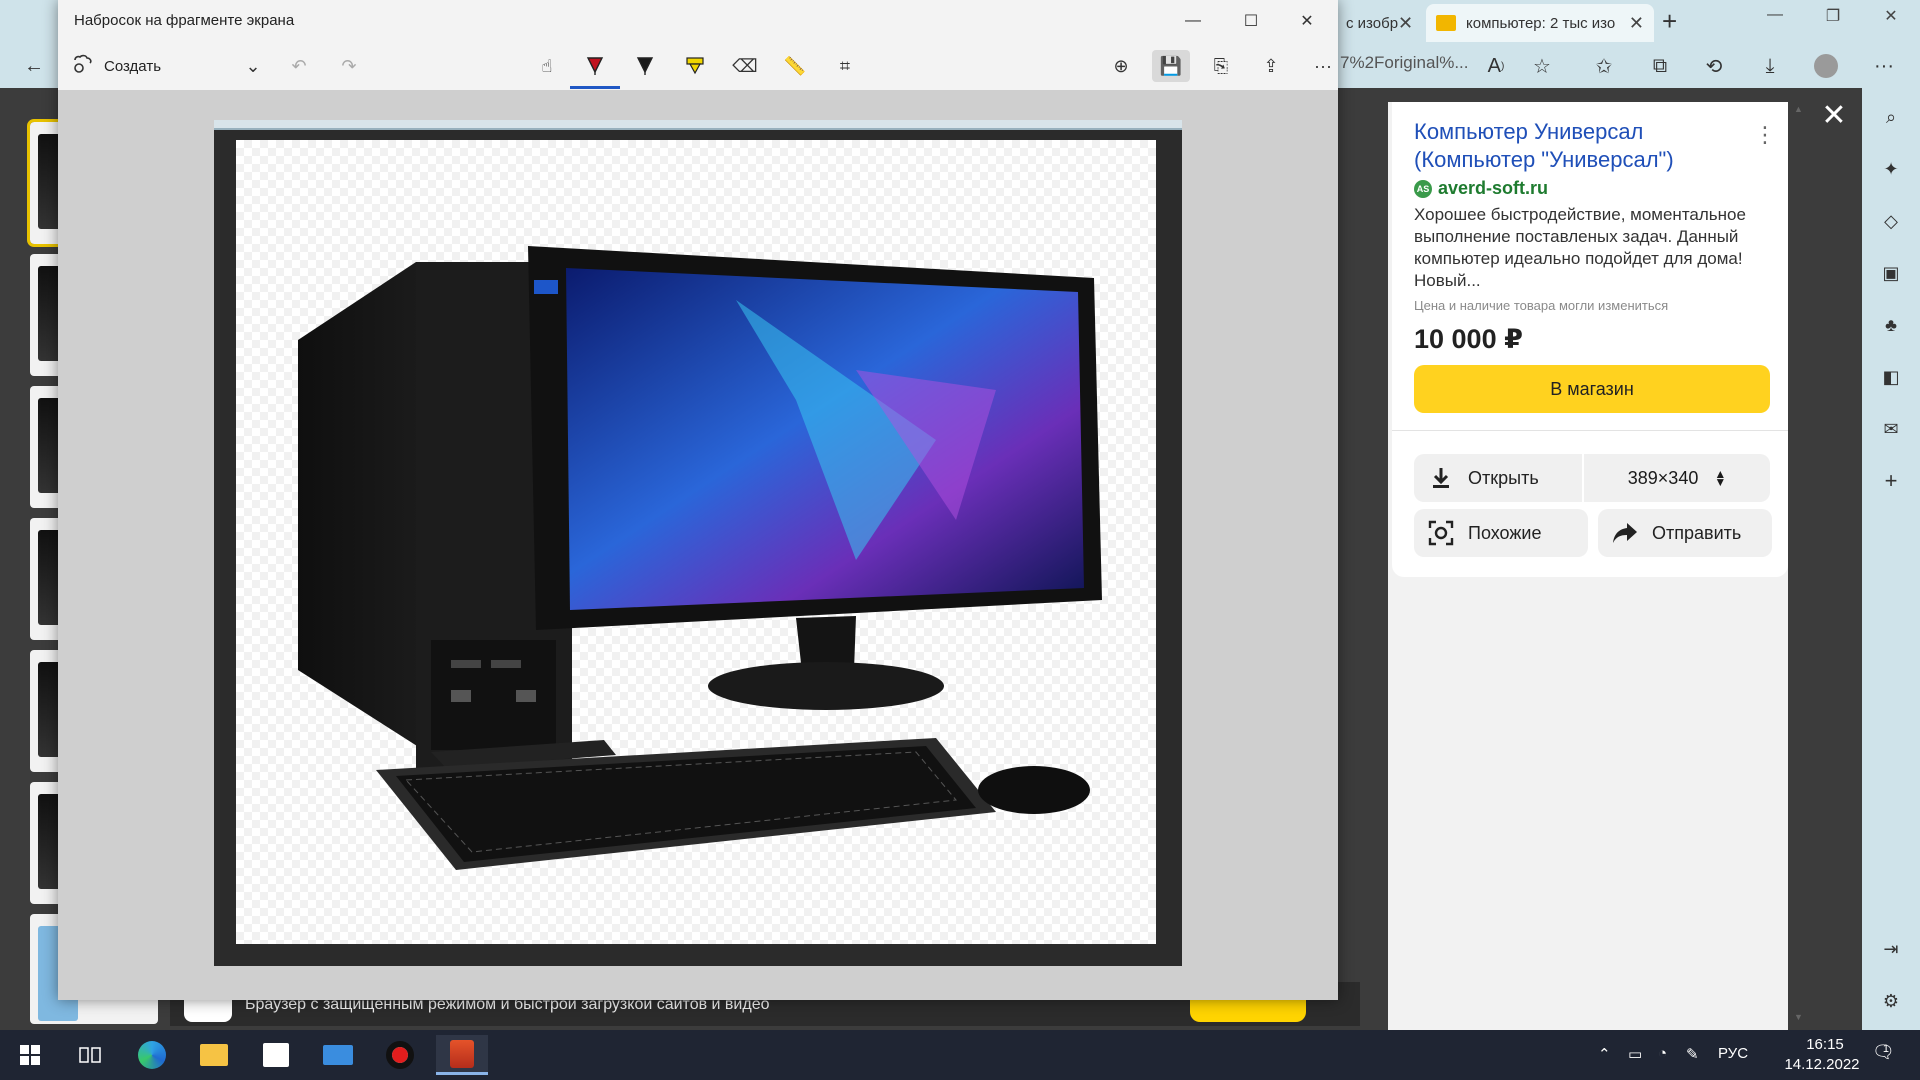 The height and width of the screenshot is (1080, 1920). Describe the element at coordinates (349, 66) in the screenshot. I see `redo-icon: ↷` at that location.